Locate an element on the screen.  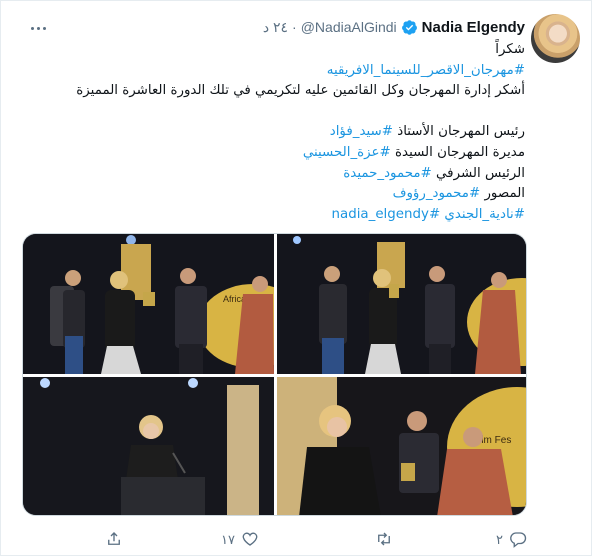
reply-icon is located at coordinates (518, 540).